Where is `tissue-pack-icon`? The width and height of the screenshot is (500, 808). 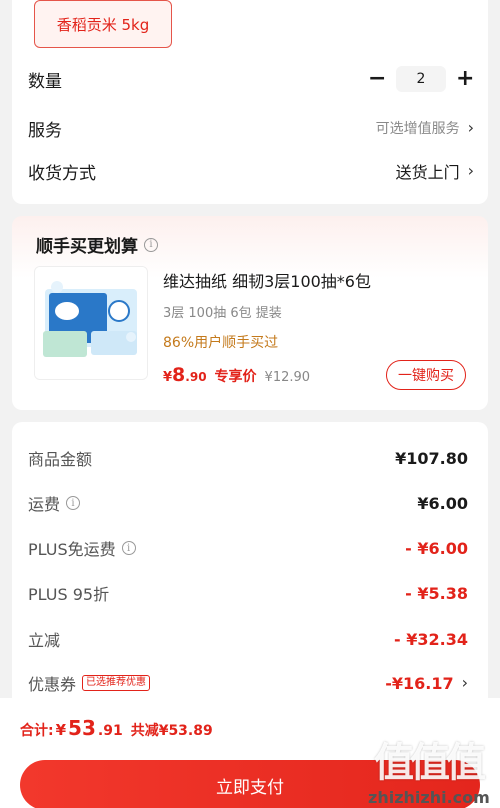 tissue-pack-icon is located at coordinates (91, 323).